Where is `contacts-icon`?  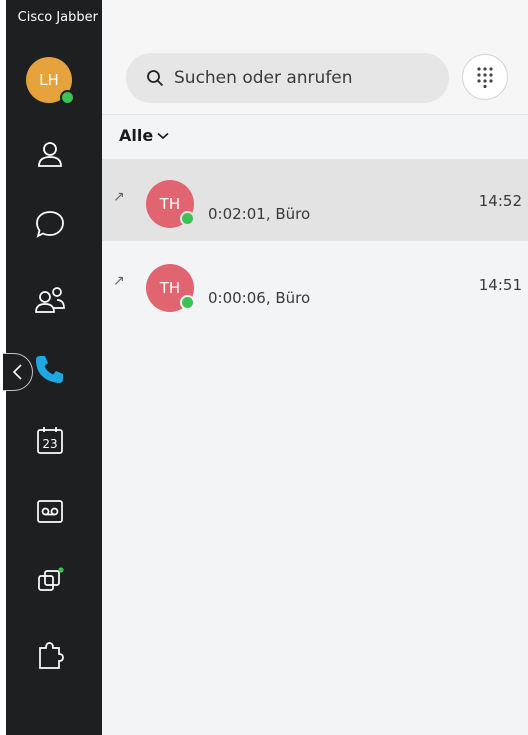
contacts-icon is located at coordinates (50, 154).